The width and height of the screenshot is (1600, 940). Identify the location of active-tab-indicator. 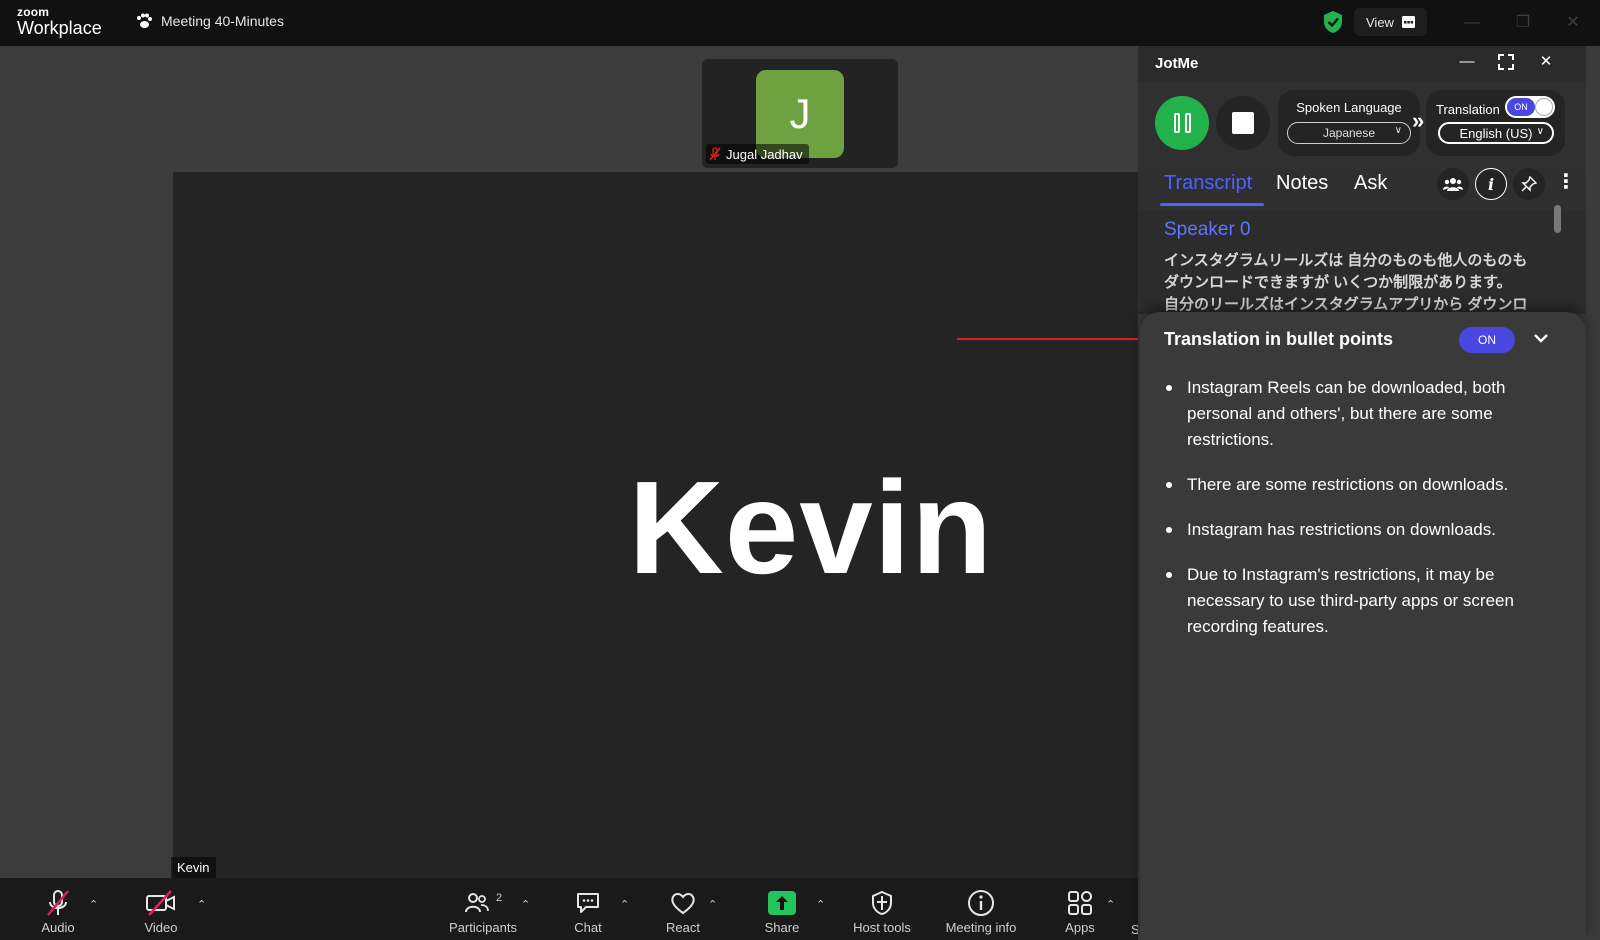
(1212, 204).